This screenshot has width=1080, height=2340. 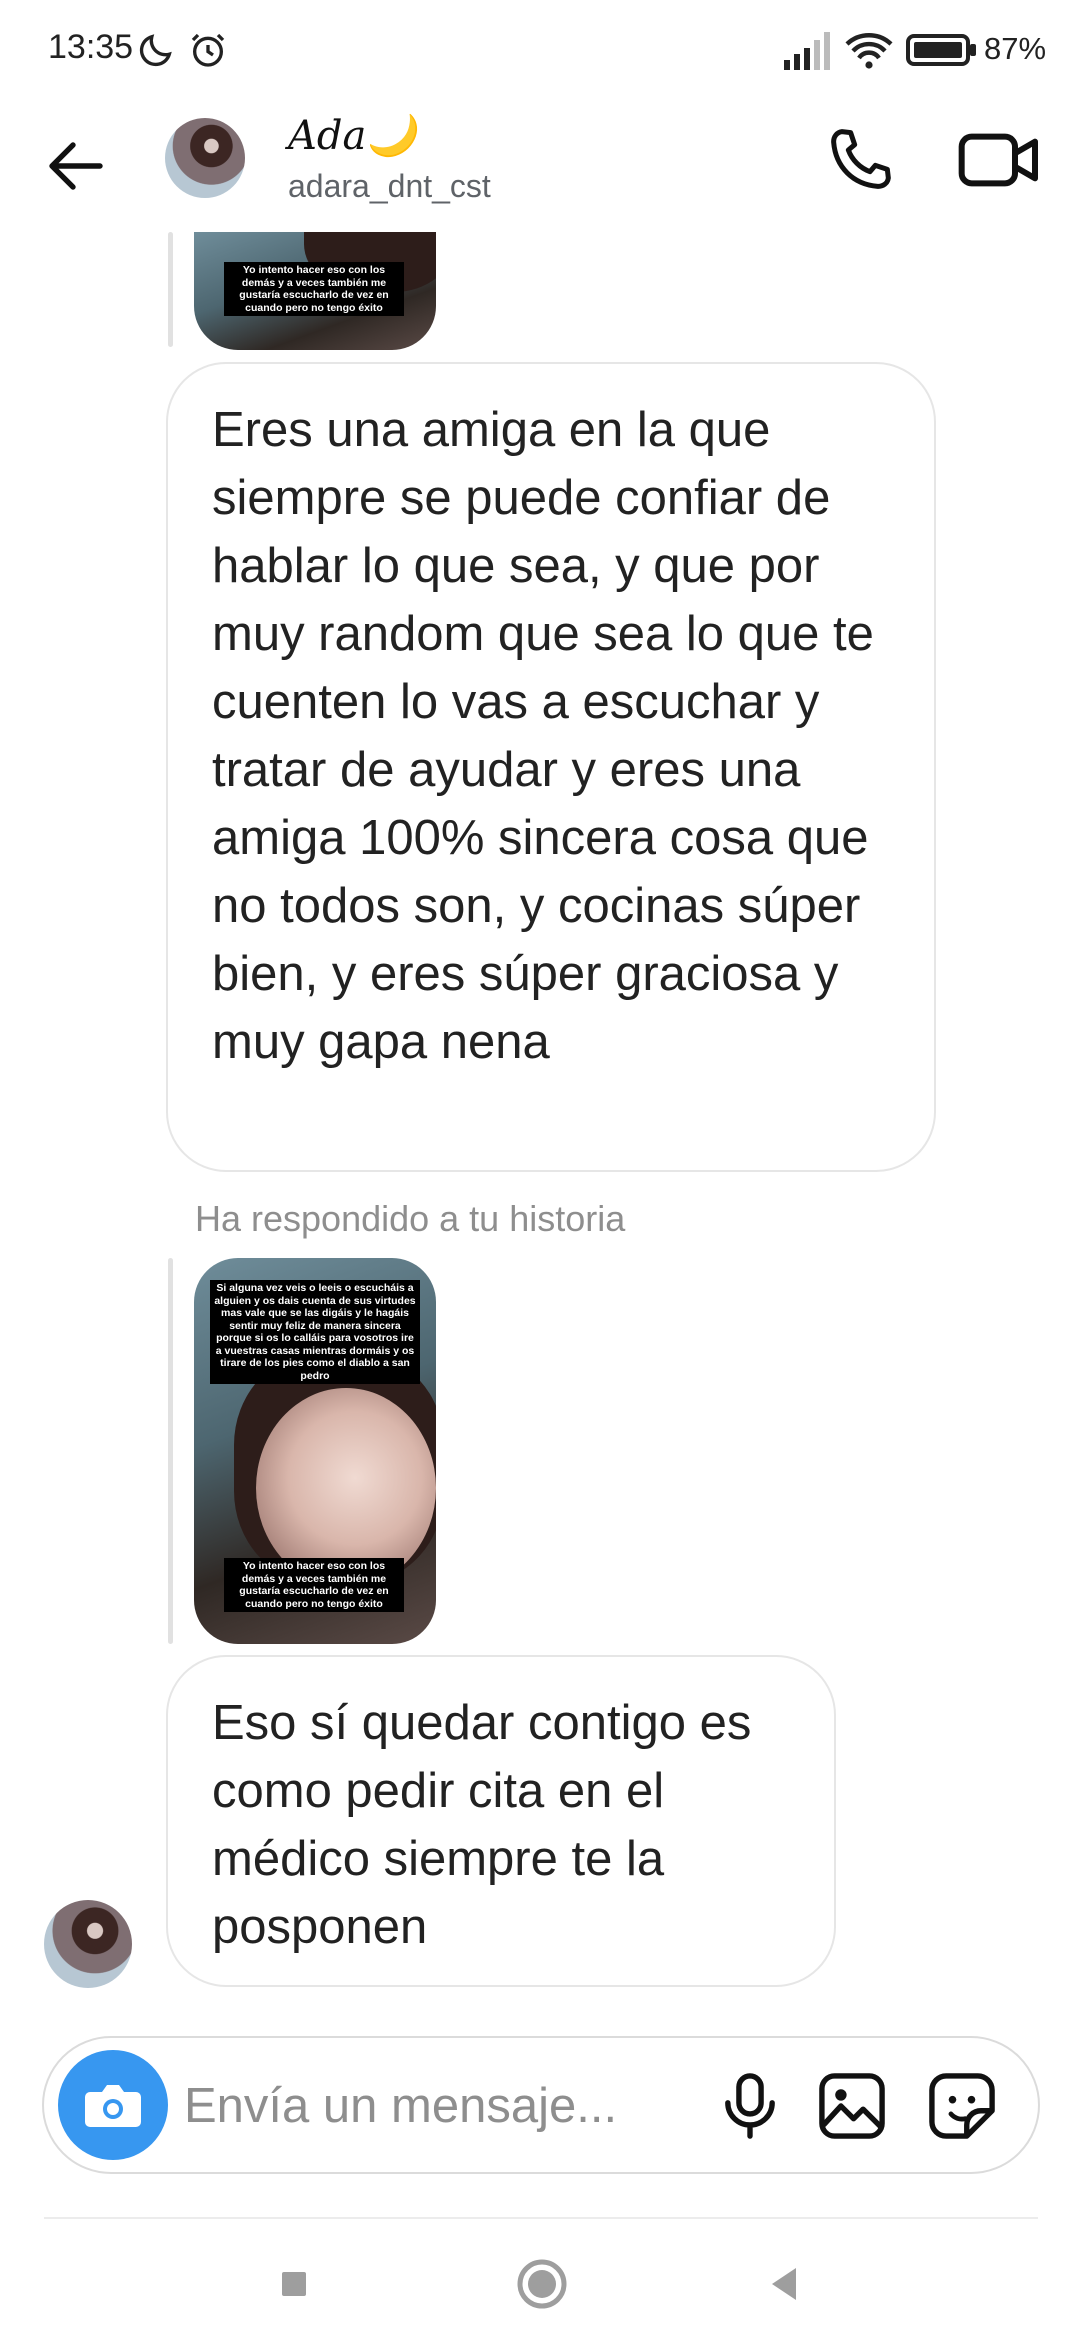 I want to click on home-icon, so click(x=542, y=2284).